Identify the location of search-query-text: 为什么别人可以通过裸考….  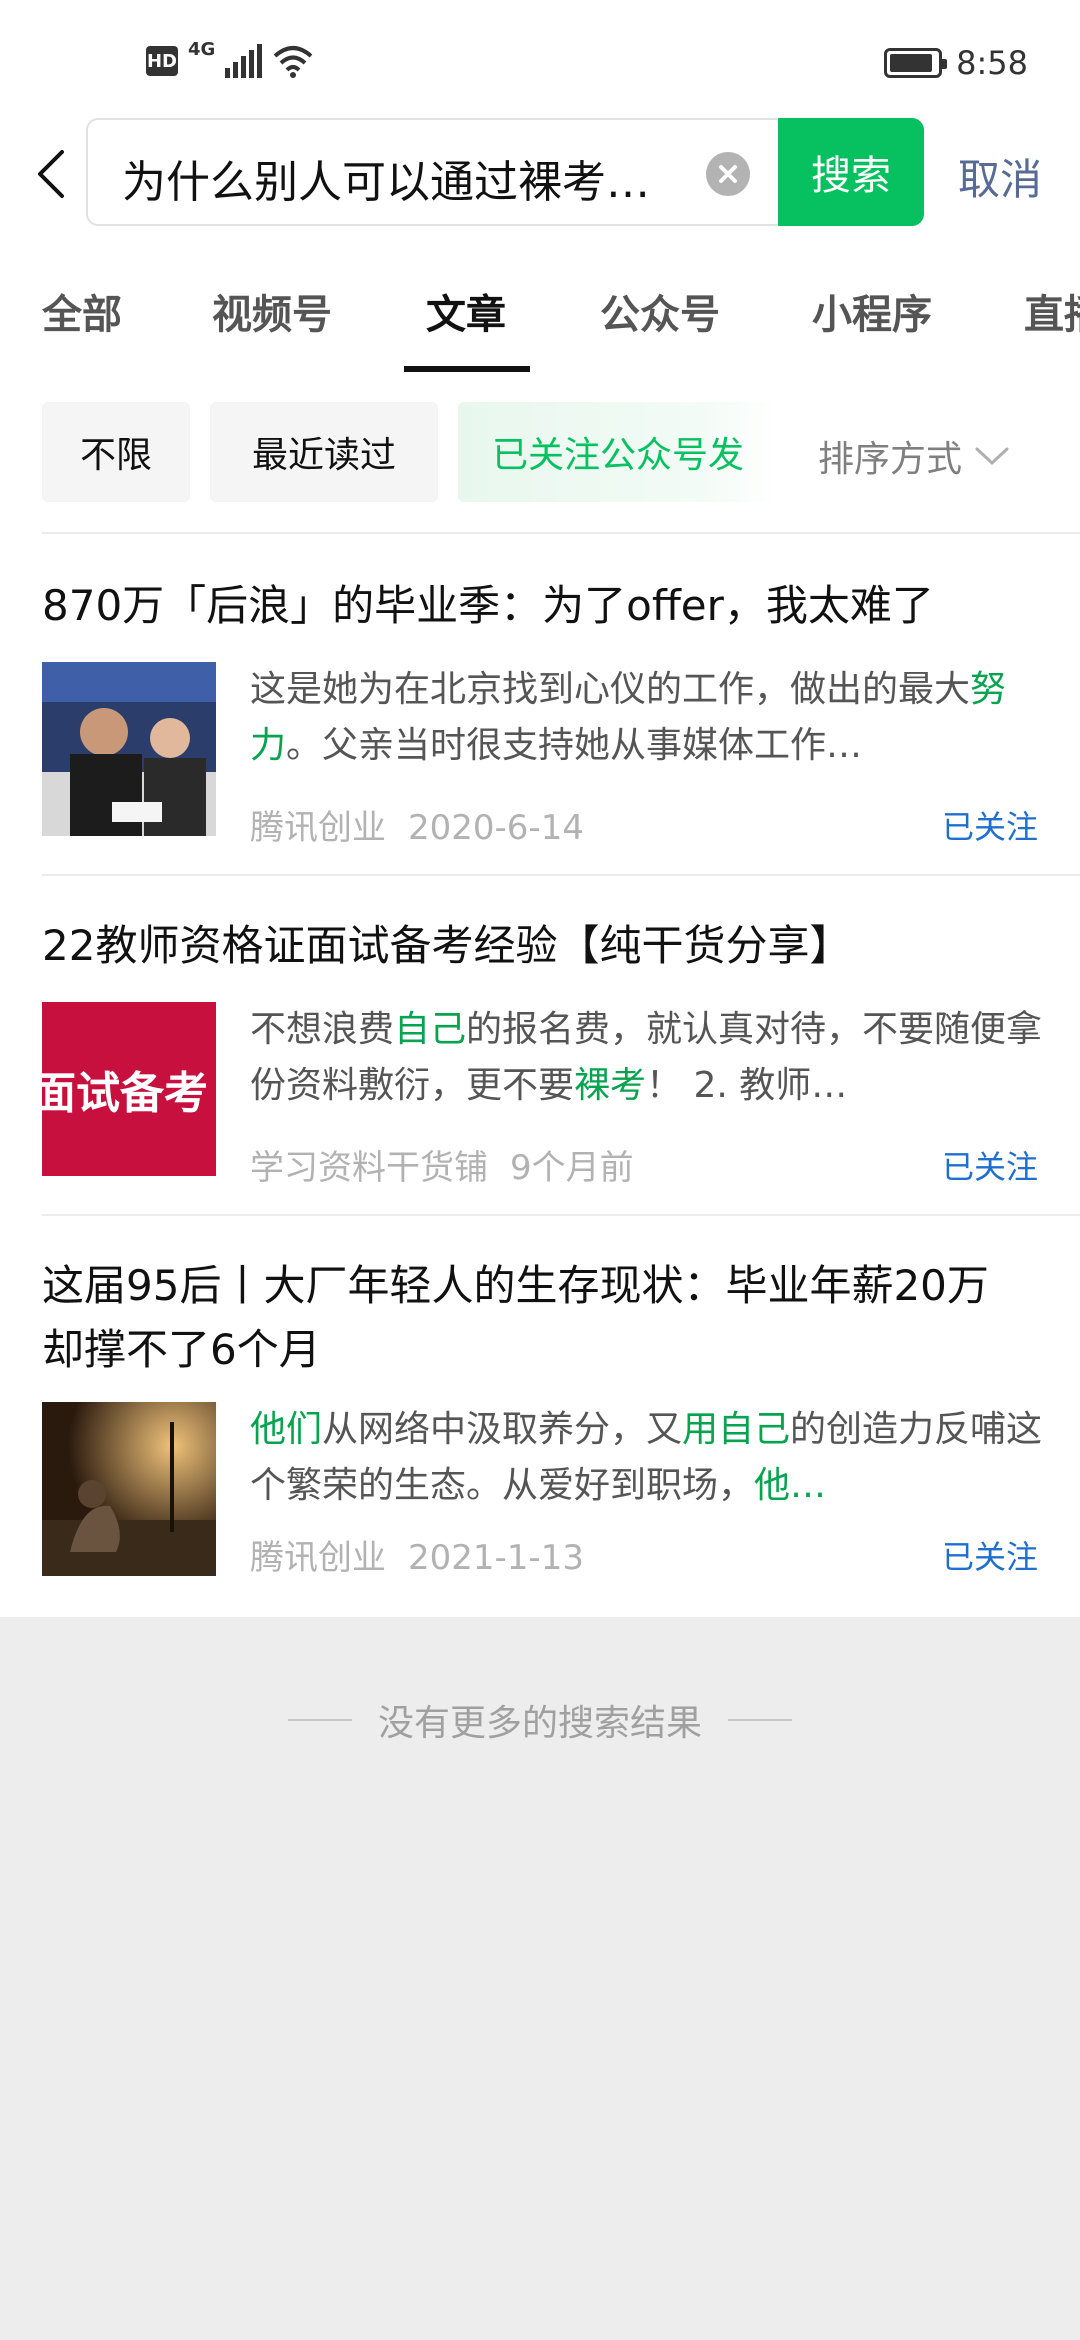
(386, 182).